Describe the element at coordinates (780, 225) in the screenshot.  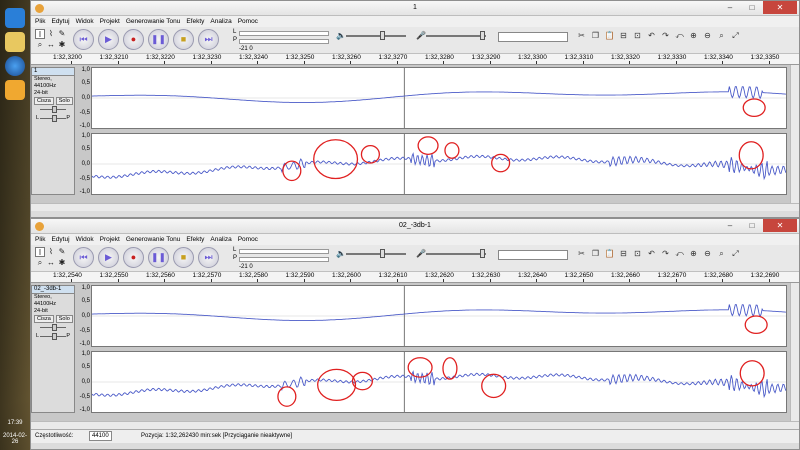
I see `close-button: ✕` at that location.